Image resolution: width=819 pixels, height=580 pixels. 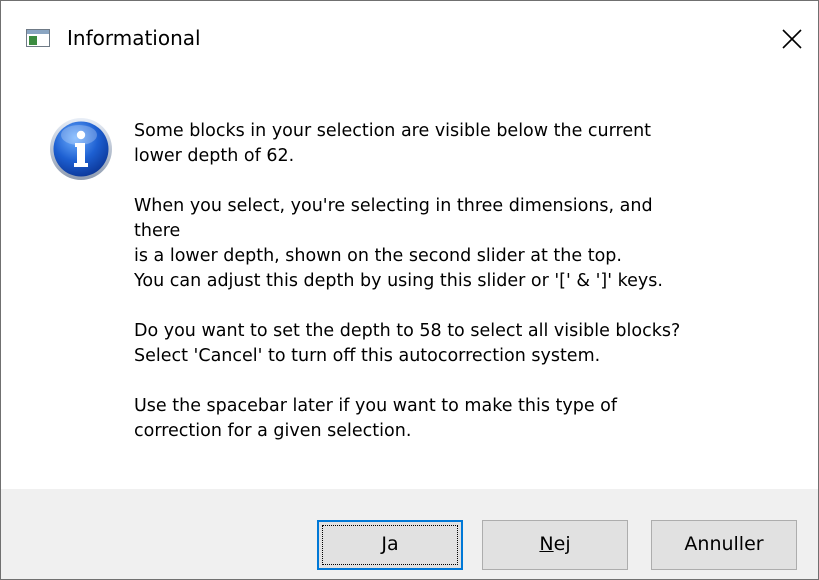 I want to click on no-button-label: Nej, so click(x=555, y=544).